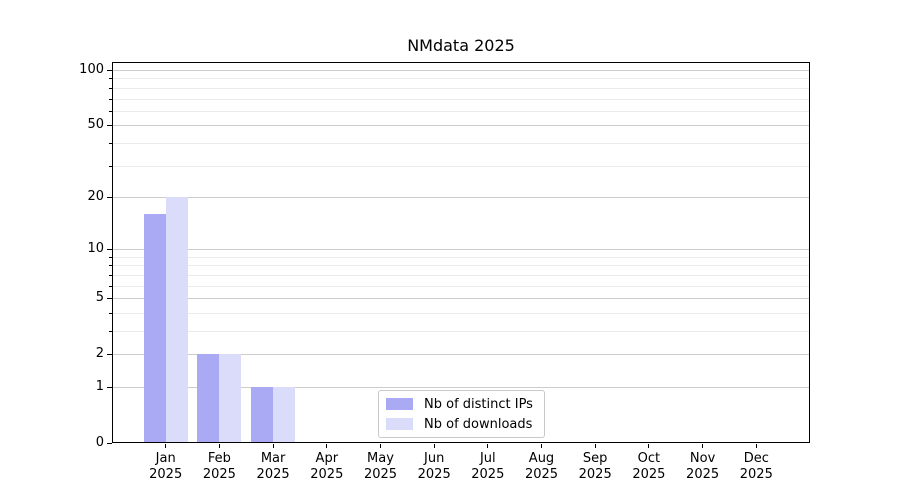  I want to click on x-tick-month: Oct, so click(649, 458).